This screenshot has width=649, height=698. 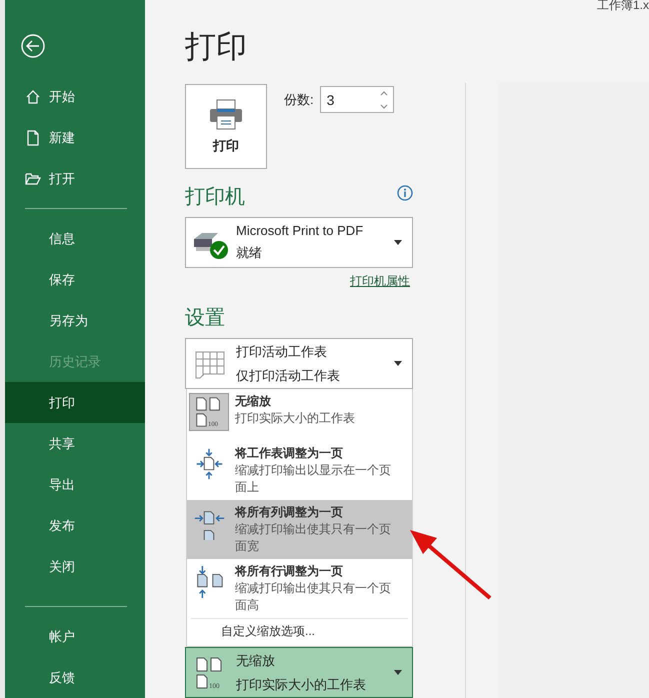 I want to click on document-icon, so click(x=33, y=138).